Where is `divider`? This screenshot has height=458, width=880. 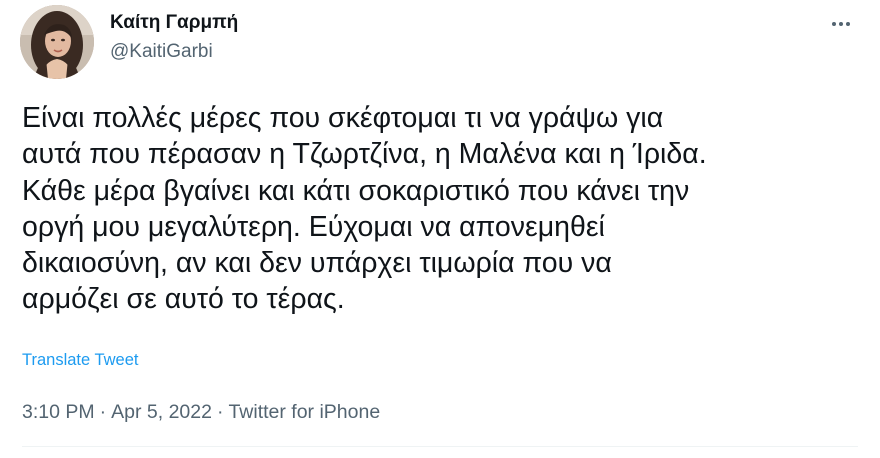 divider is located at coordinates (440, 446).